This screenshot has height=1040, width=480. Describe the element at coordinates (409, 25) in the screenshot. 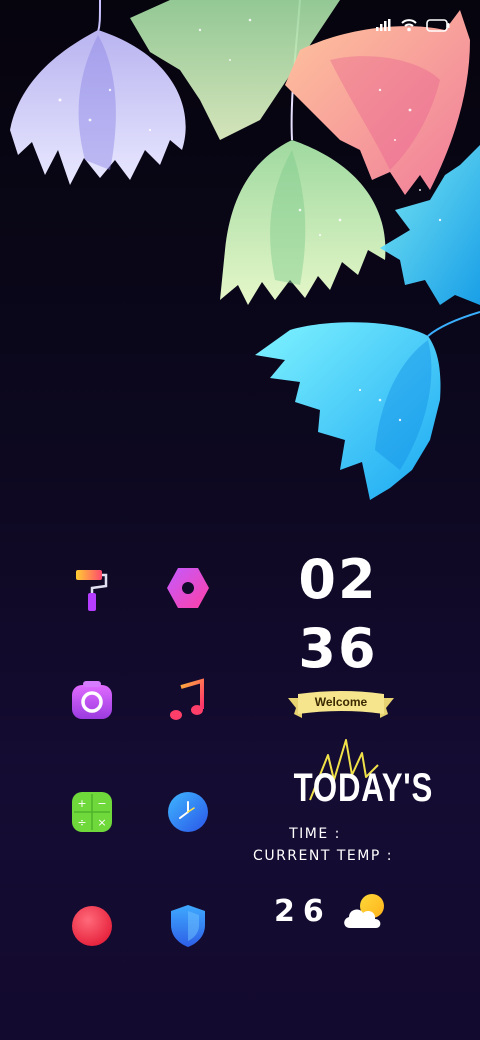

I see `wifi-icon` at that location.